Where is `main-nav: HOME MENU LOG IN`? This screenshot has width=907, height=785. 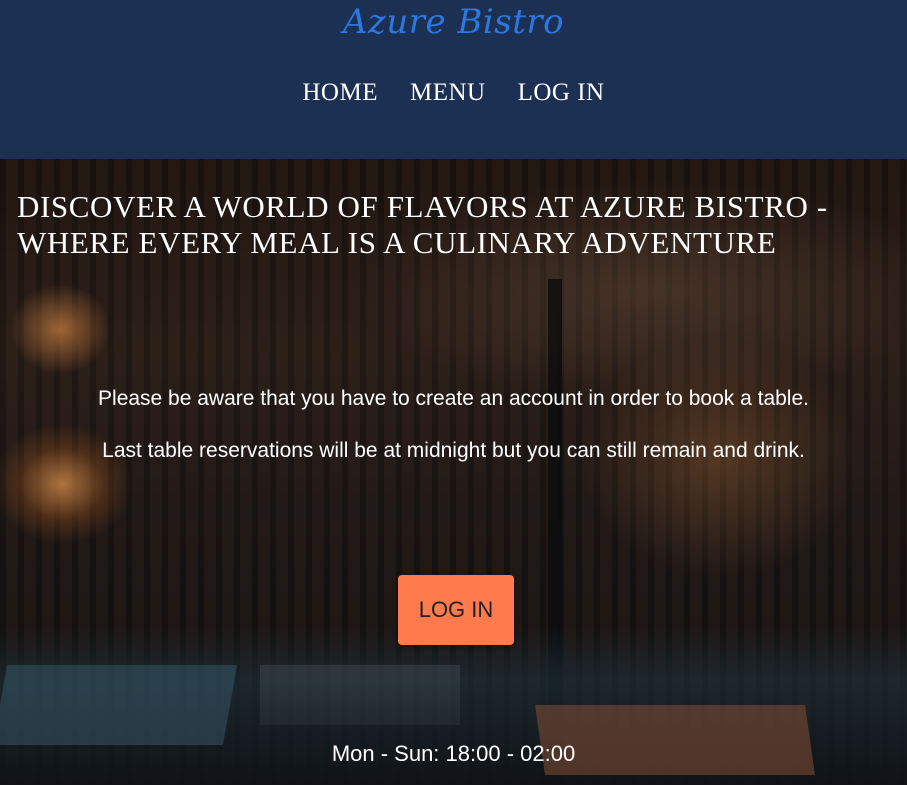
main-nav: HOME MENU LOG IN is located at coordinates (453, 93).